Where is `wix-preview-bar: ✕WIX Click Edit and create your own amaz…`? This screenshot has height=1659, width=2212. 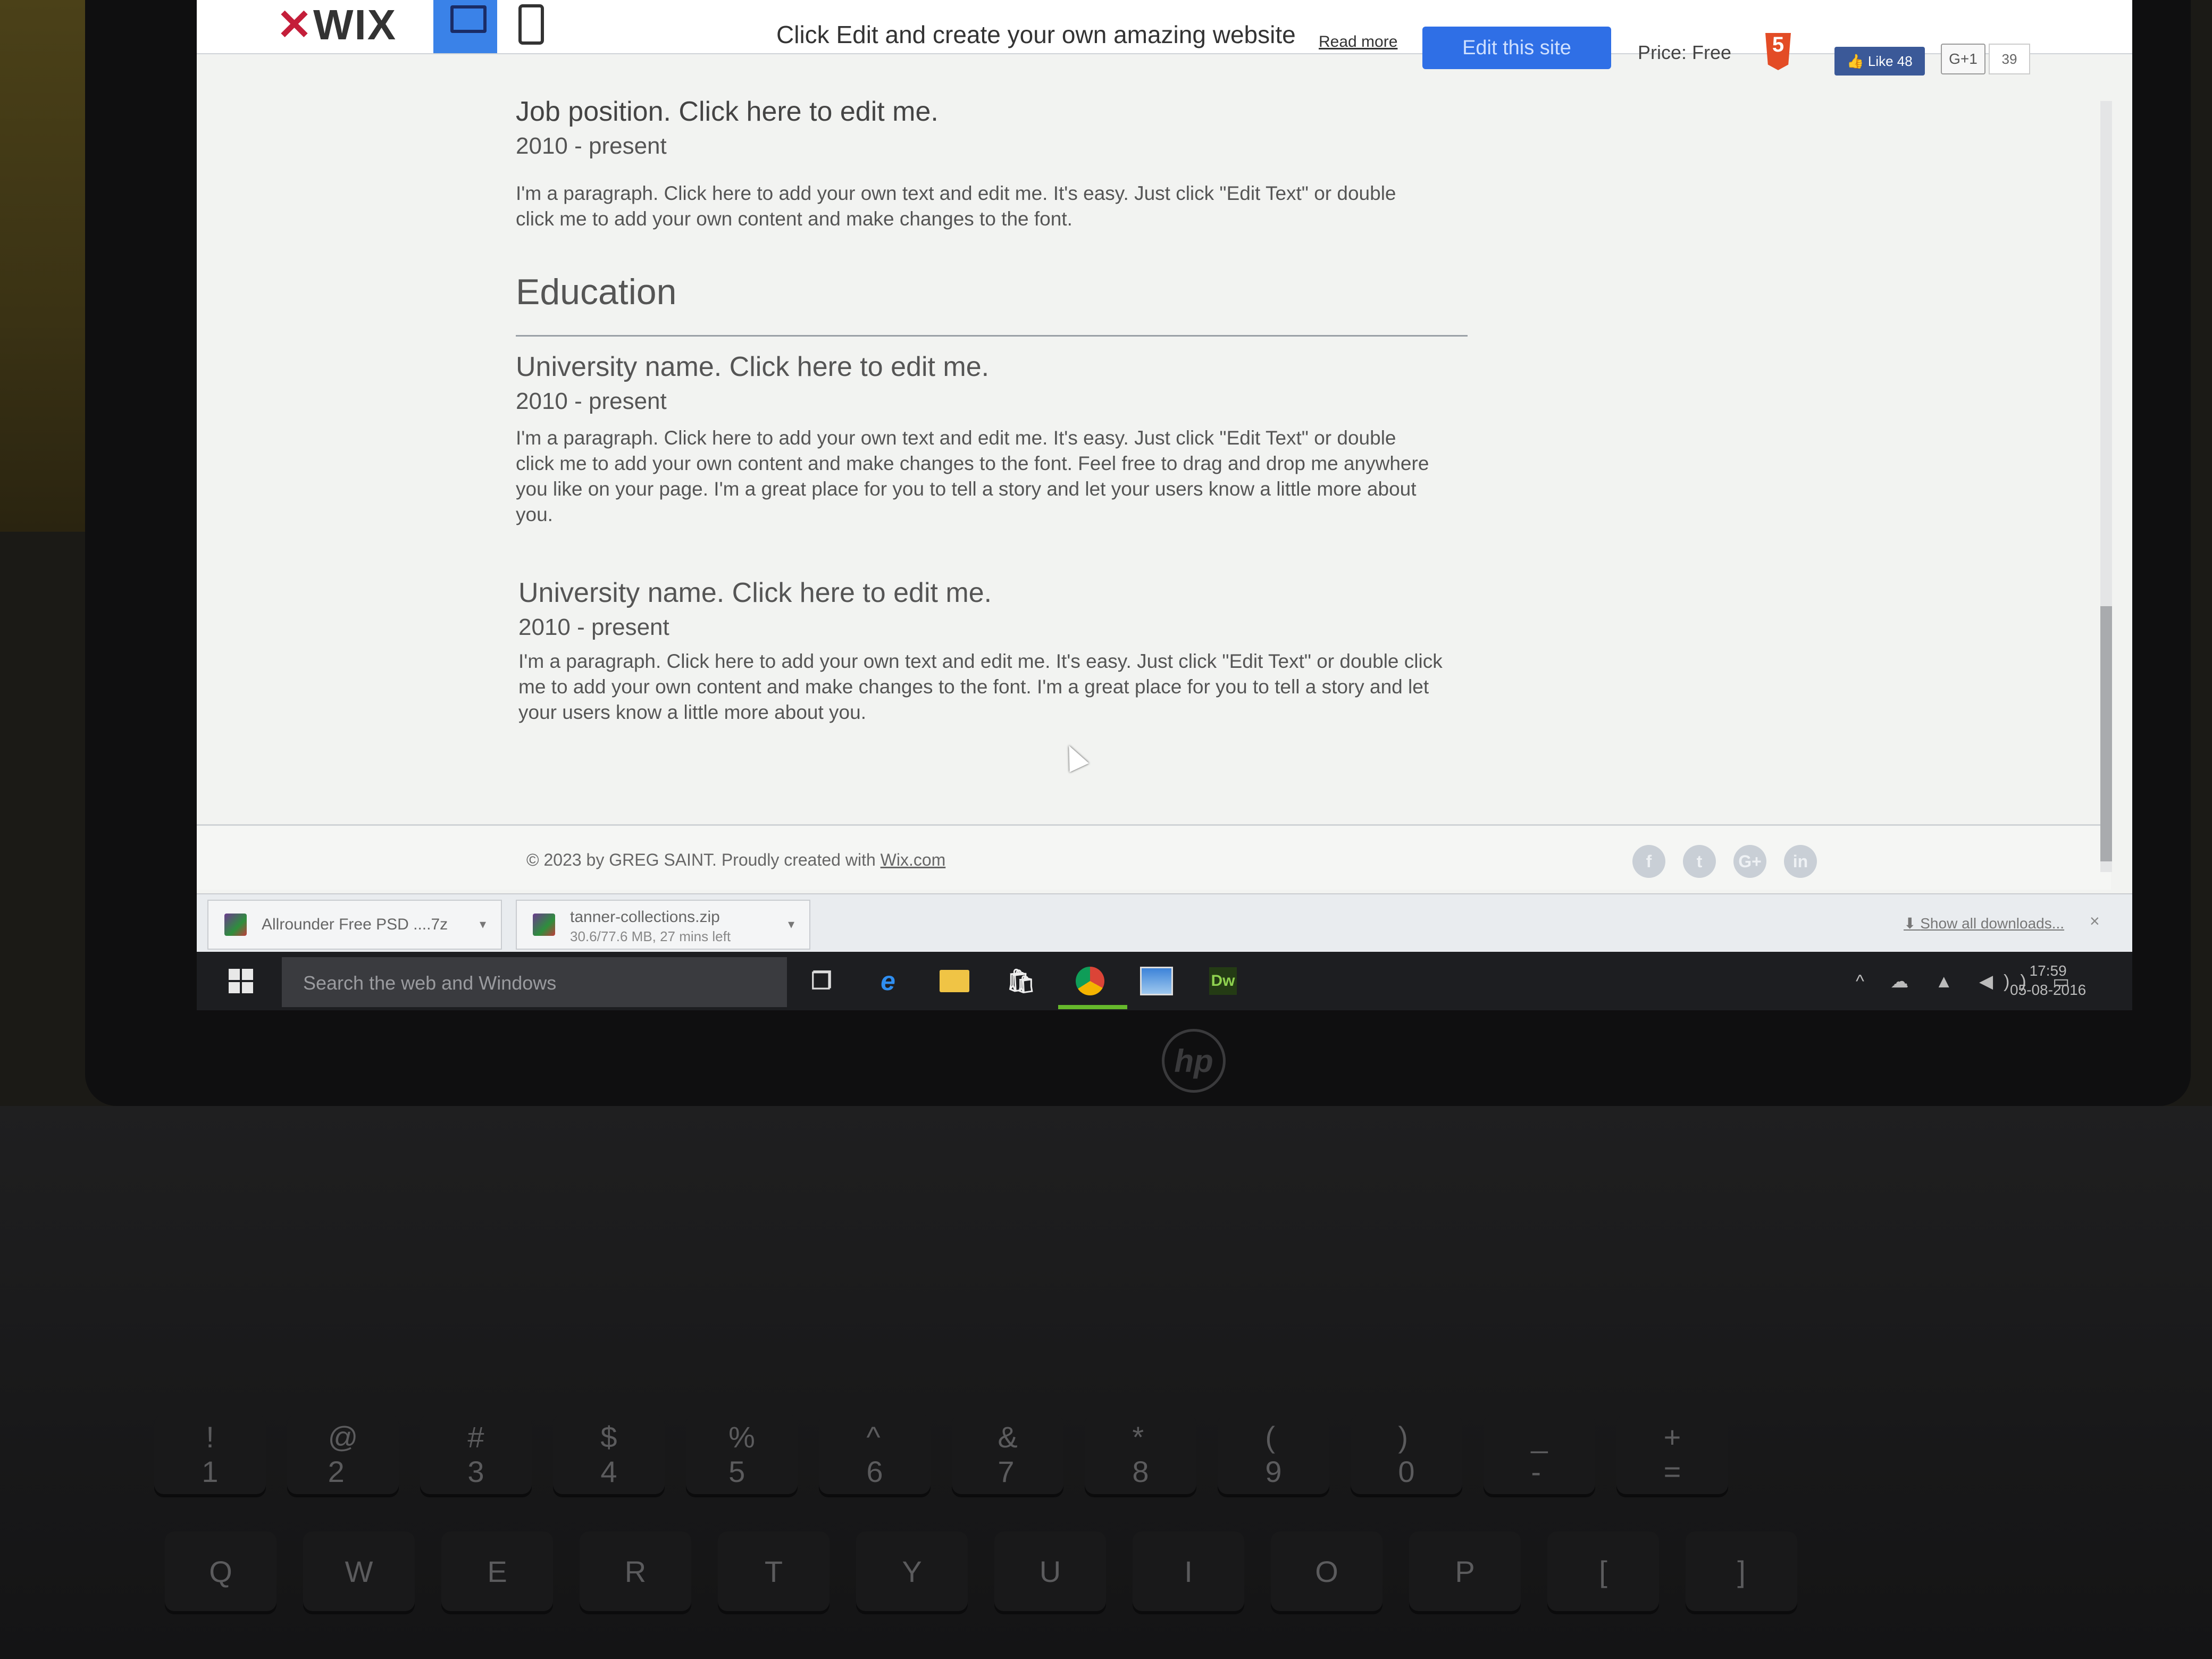
wix-preview-bar: ✕WIX Click Edit and create your own amaz… is located at coordinates (1164, 38).